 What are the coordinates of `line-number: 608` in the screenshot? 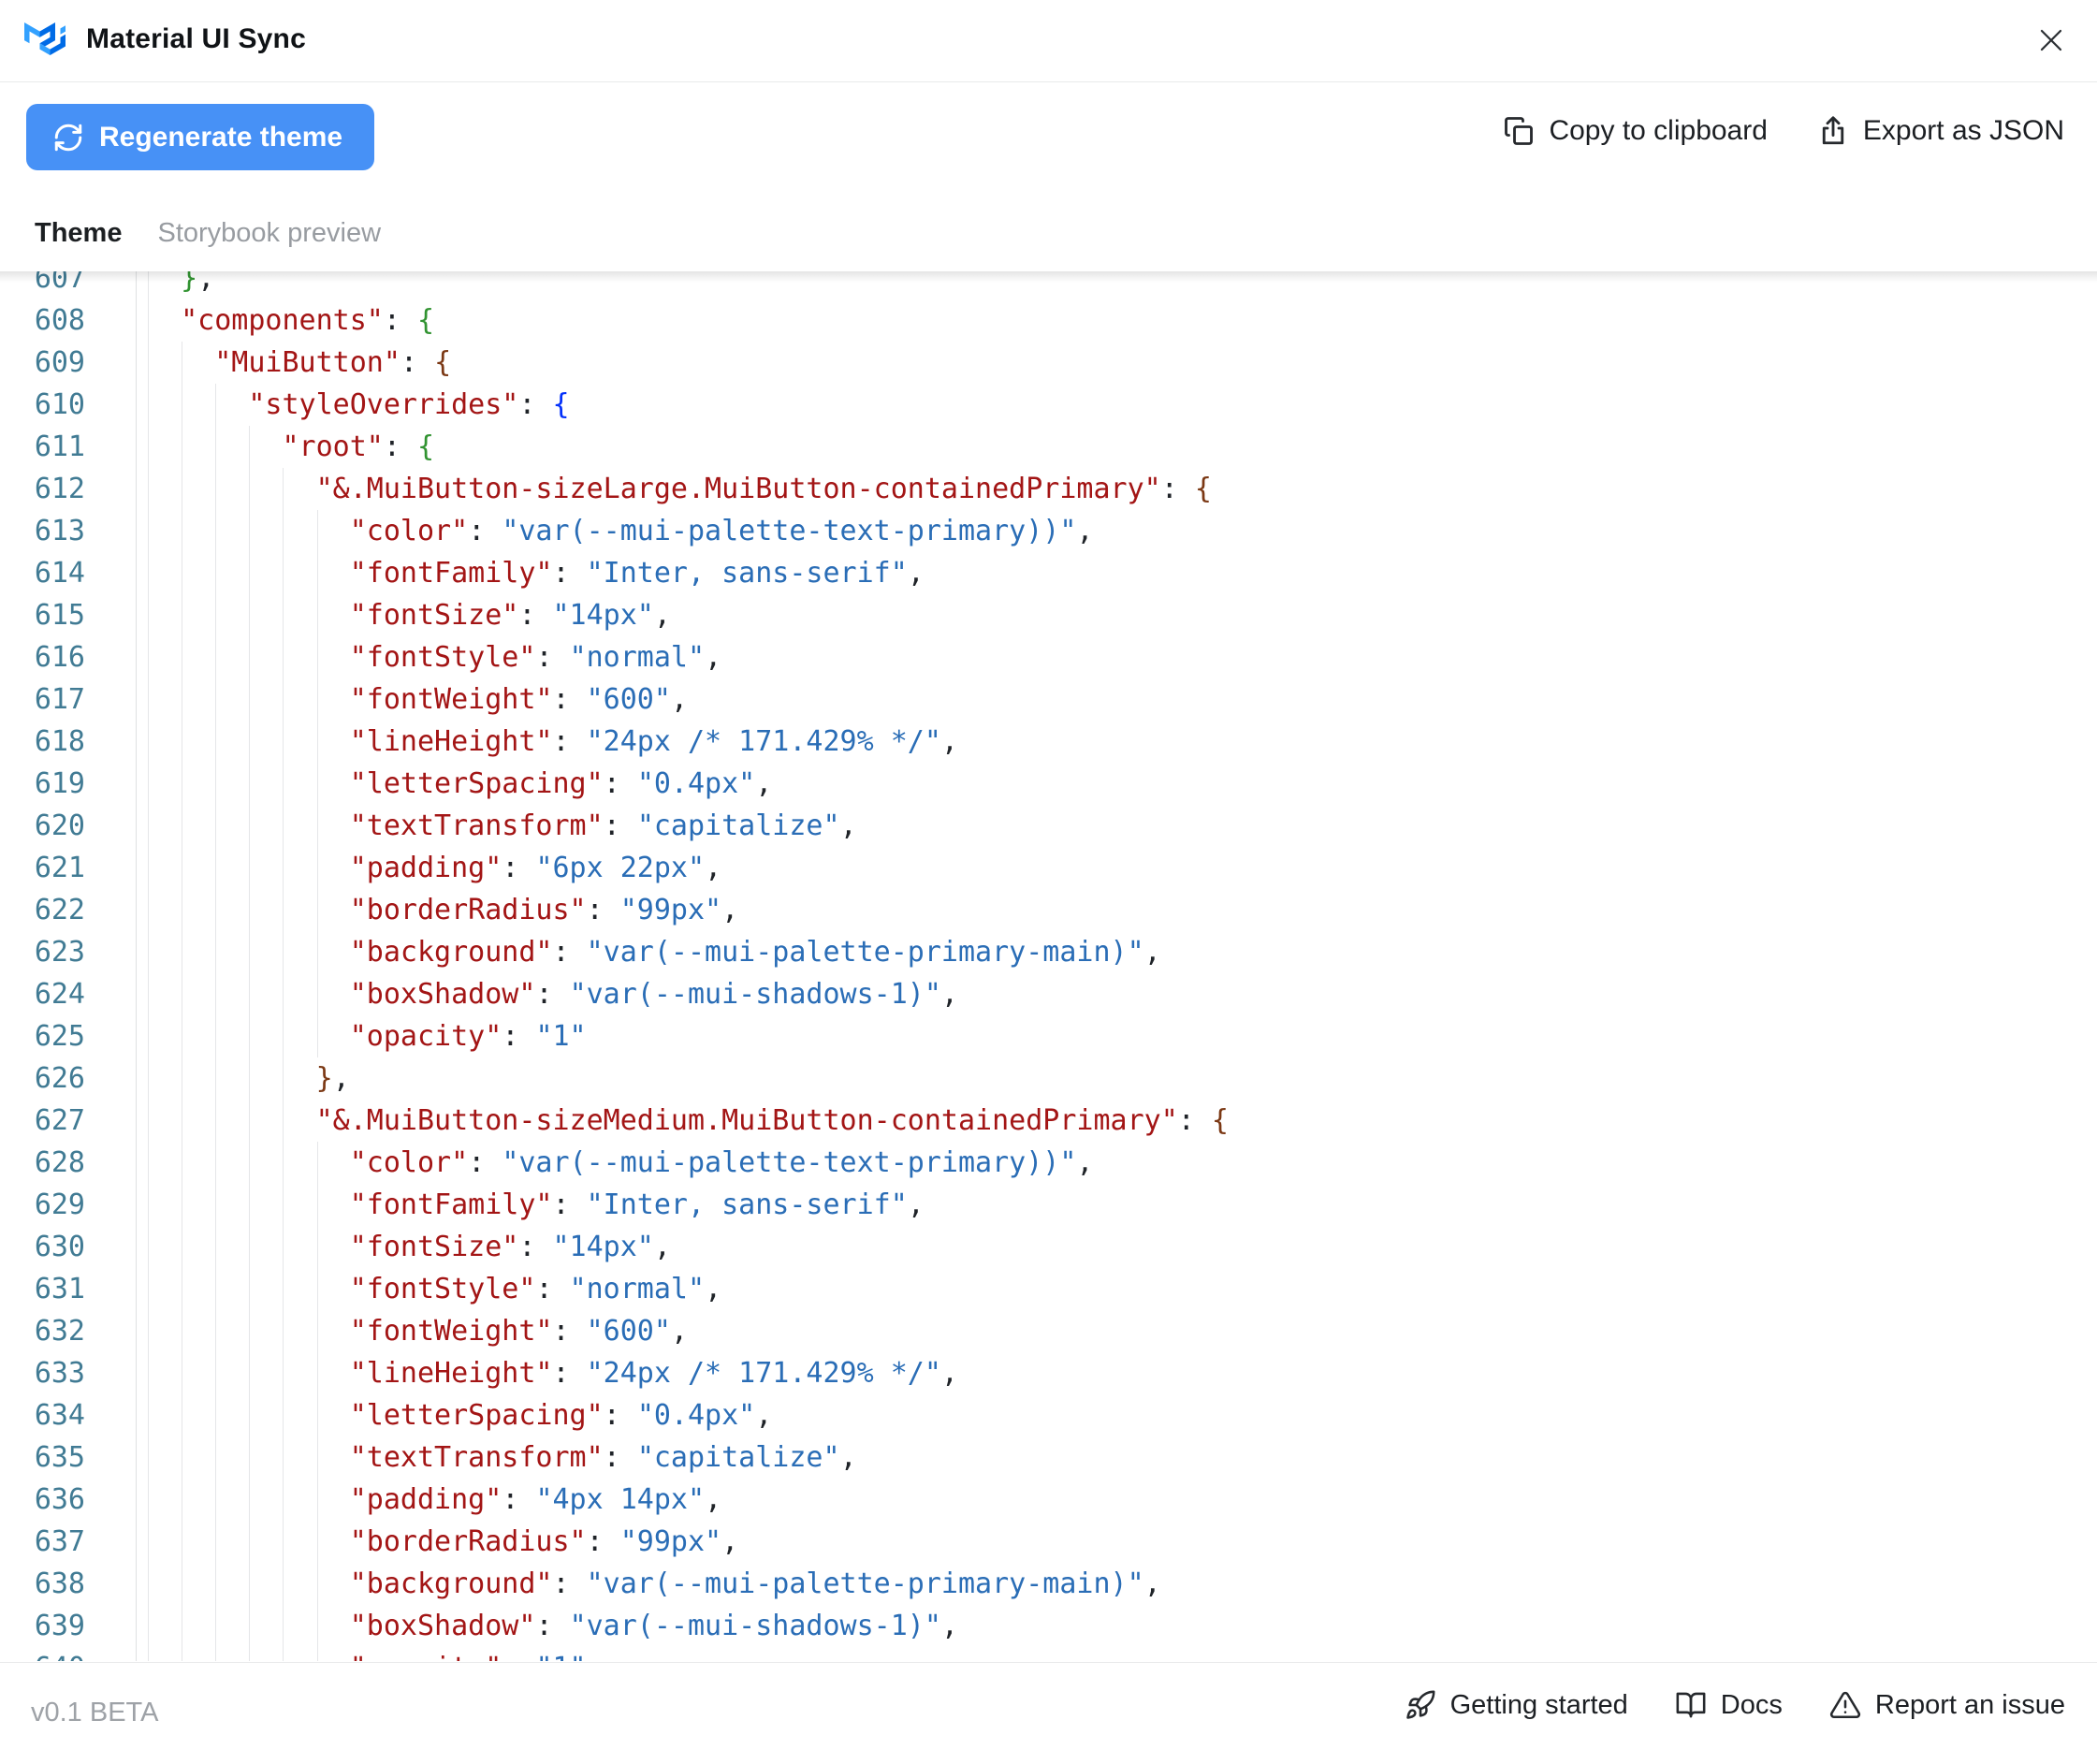 It's located at (68, 320).